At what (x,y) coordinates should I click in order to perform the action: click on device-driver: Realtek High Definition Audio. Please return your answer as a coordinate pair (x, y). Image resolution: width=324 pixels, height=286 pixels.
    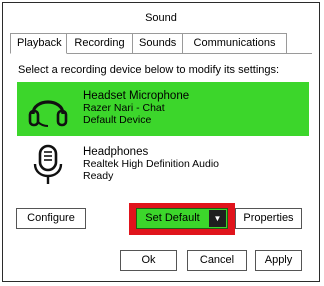
    Looking at the image, I should click on (151, 164).